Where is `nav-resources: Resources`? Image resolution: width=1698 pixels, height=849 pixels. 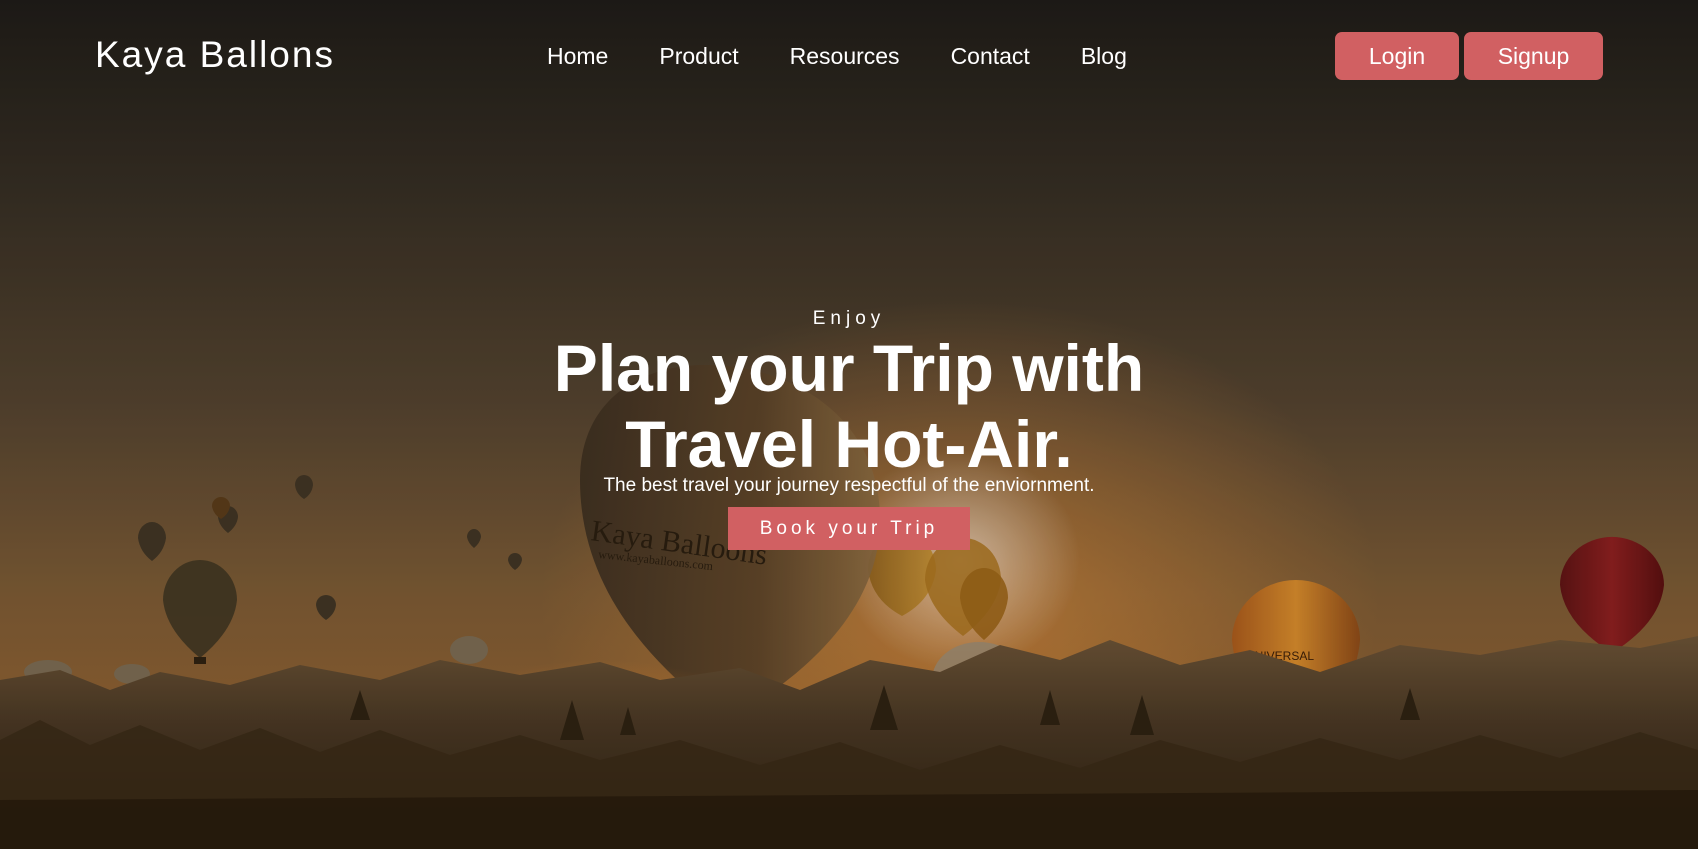 nav-resources: Resources is located at coordinates (845, 56).